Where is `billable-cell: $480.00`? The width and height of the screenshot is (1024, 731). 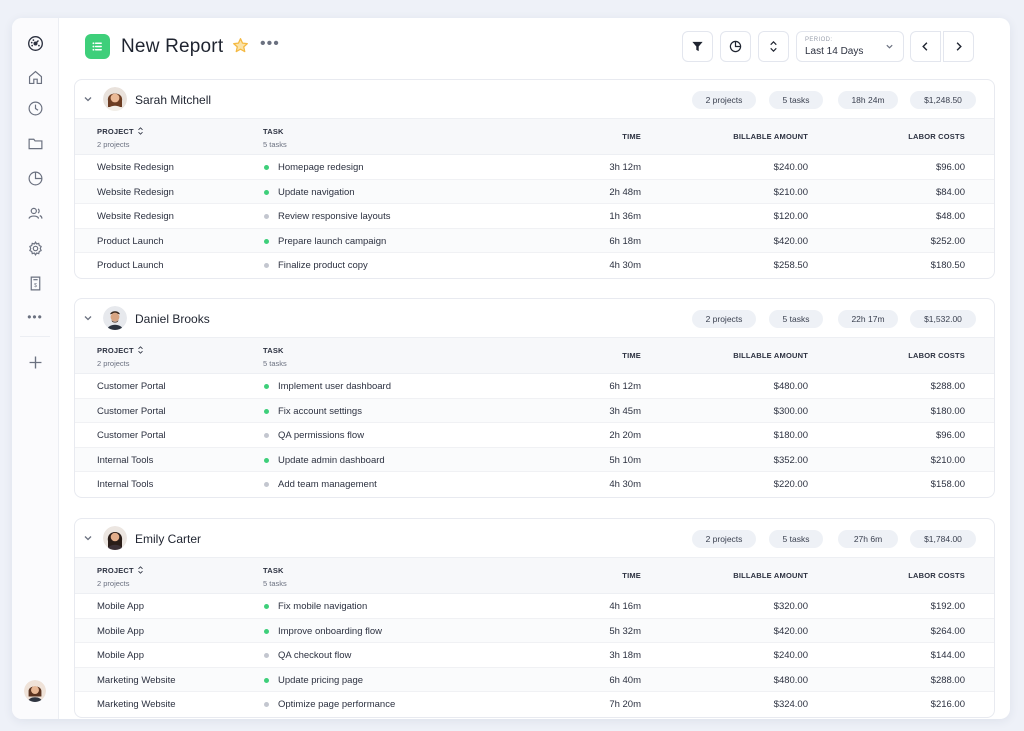
billable-cell: $480.00 is located at coordinates (790, 680).